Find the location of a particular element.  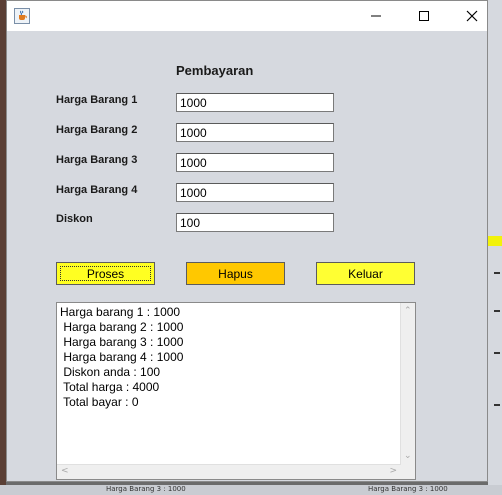

form-heading: Pembayaran is located at coordinates (215, 70).